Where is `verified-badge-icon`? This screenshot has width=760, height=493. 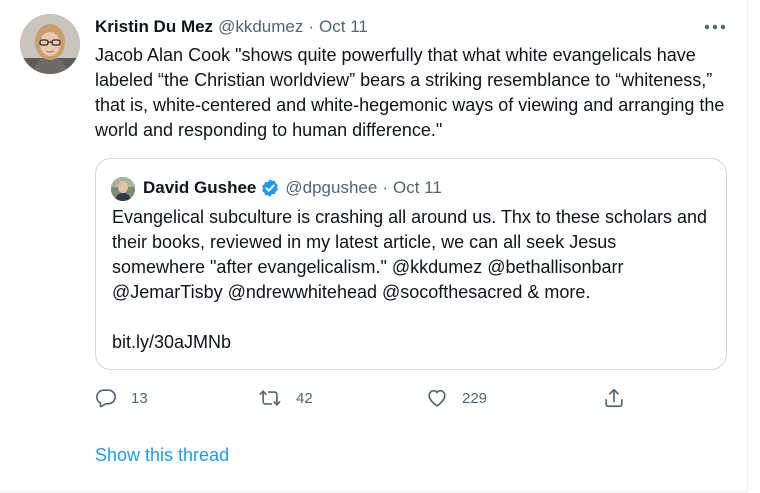 verified-badge-icon is located at coordinates (270, 188).